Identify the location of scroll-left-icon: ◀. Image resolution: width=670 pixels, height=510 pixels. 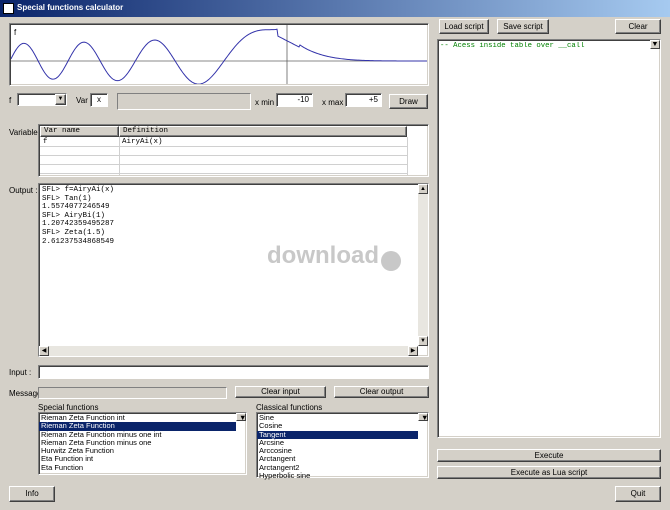
(44, 351).